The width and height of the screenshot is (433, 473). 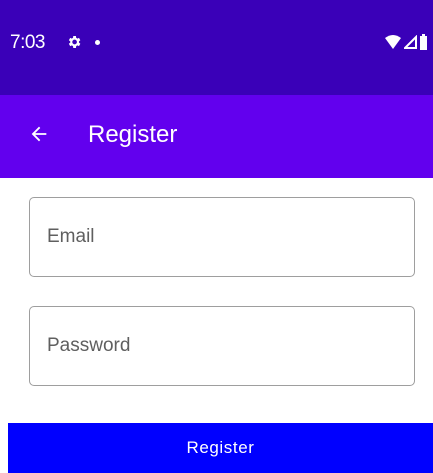 I want to click on register-button: Register, so click(x=220, y=448).